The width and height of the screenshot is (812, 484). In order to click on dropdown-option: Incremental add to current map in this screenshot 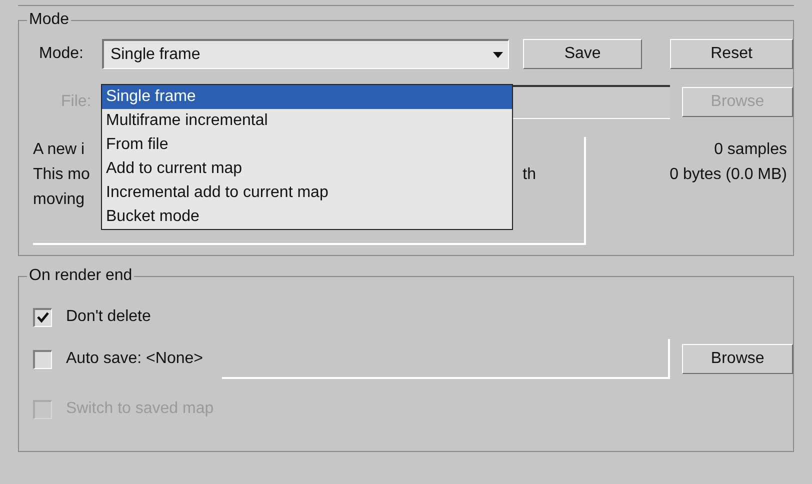, I will do `click(307, 193)`.